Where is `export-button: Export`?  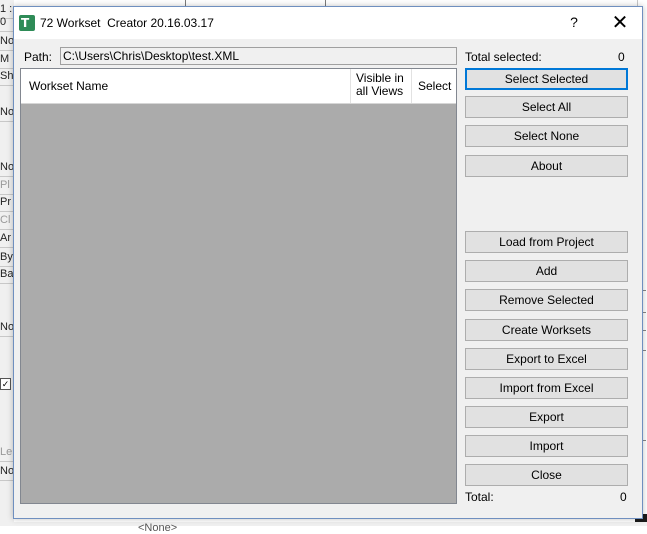 export-button: Export is located at coordinates (546, 417).